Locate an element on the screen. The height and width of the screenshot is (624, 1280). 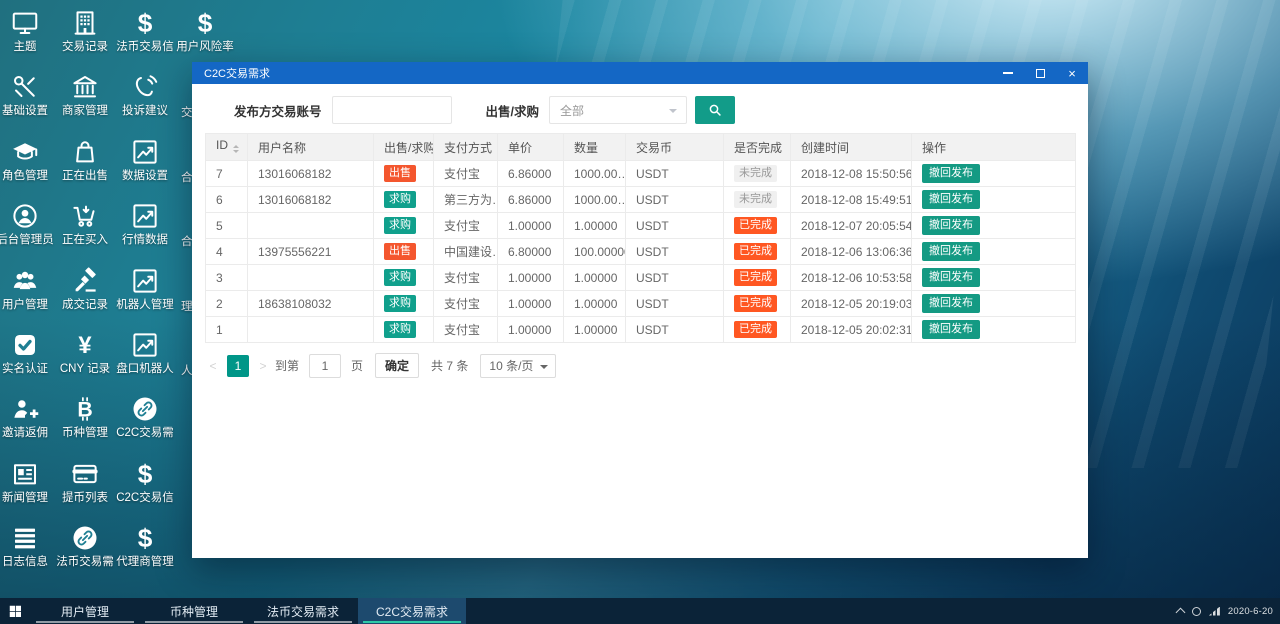
window-controls: × is located at coordinates (1040, 73).